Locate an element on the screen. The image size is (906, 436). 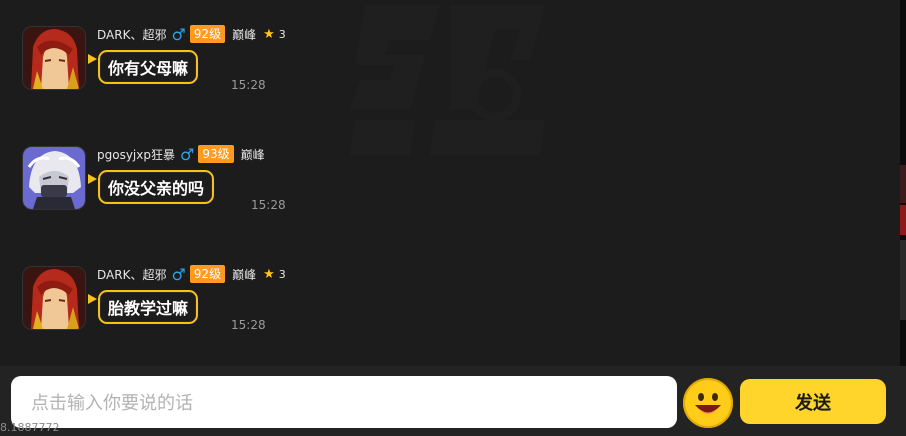
emoji-button is located at coordinates (708, 403).